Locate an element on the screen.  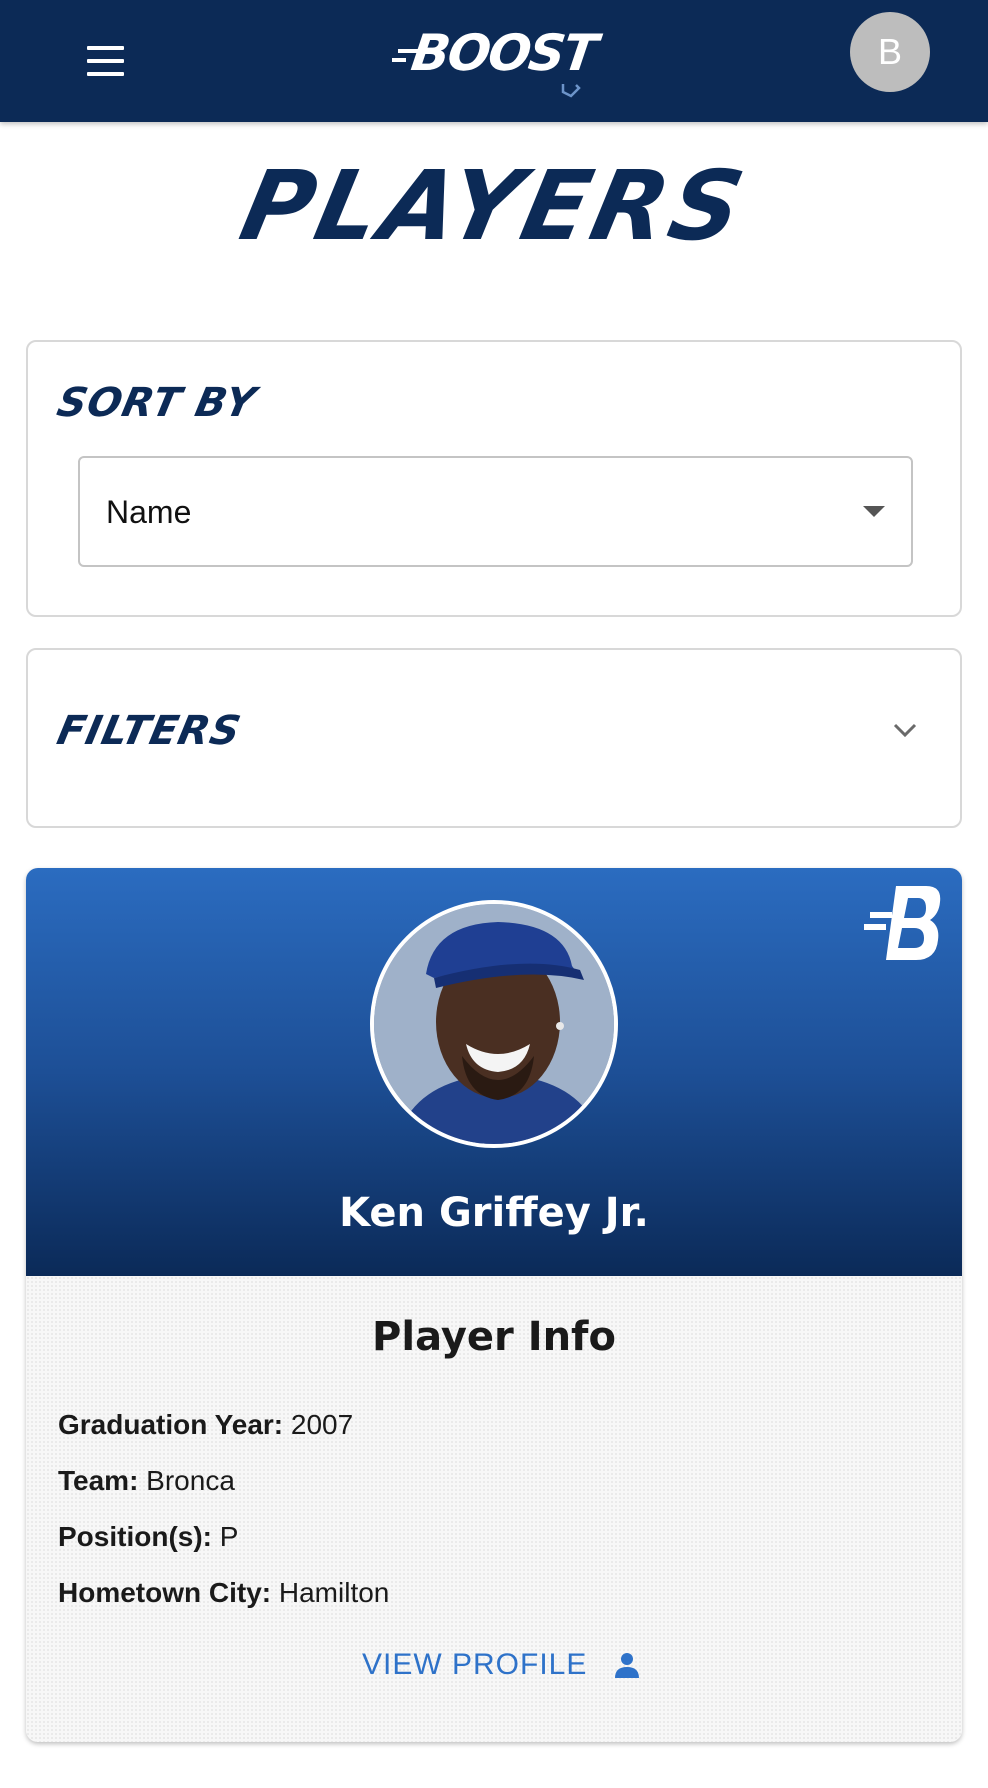
player-name: Ken Griffey Jr. is located at coordinates (494, 1213).